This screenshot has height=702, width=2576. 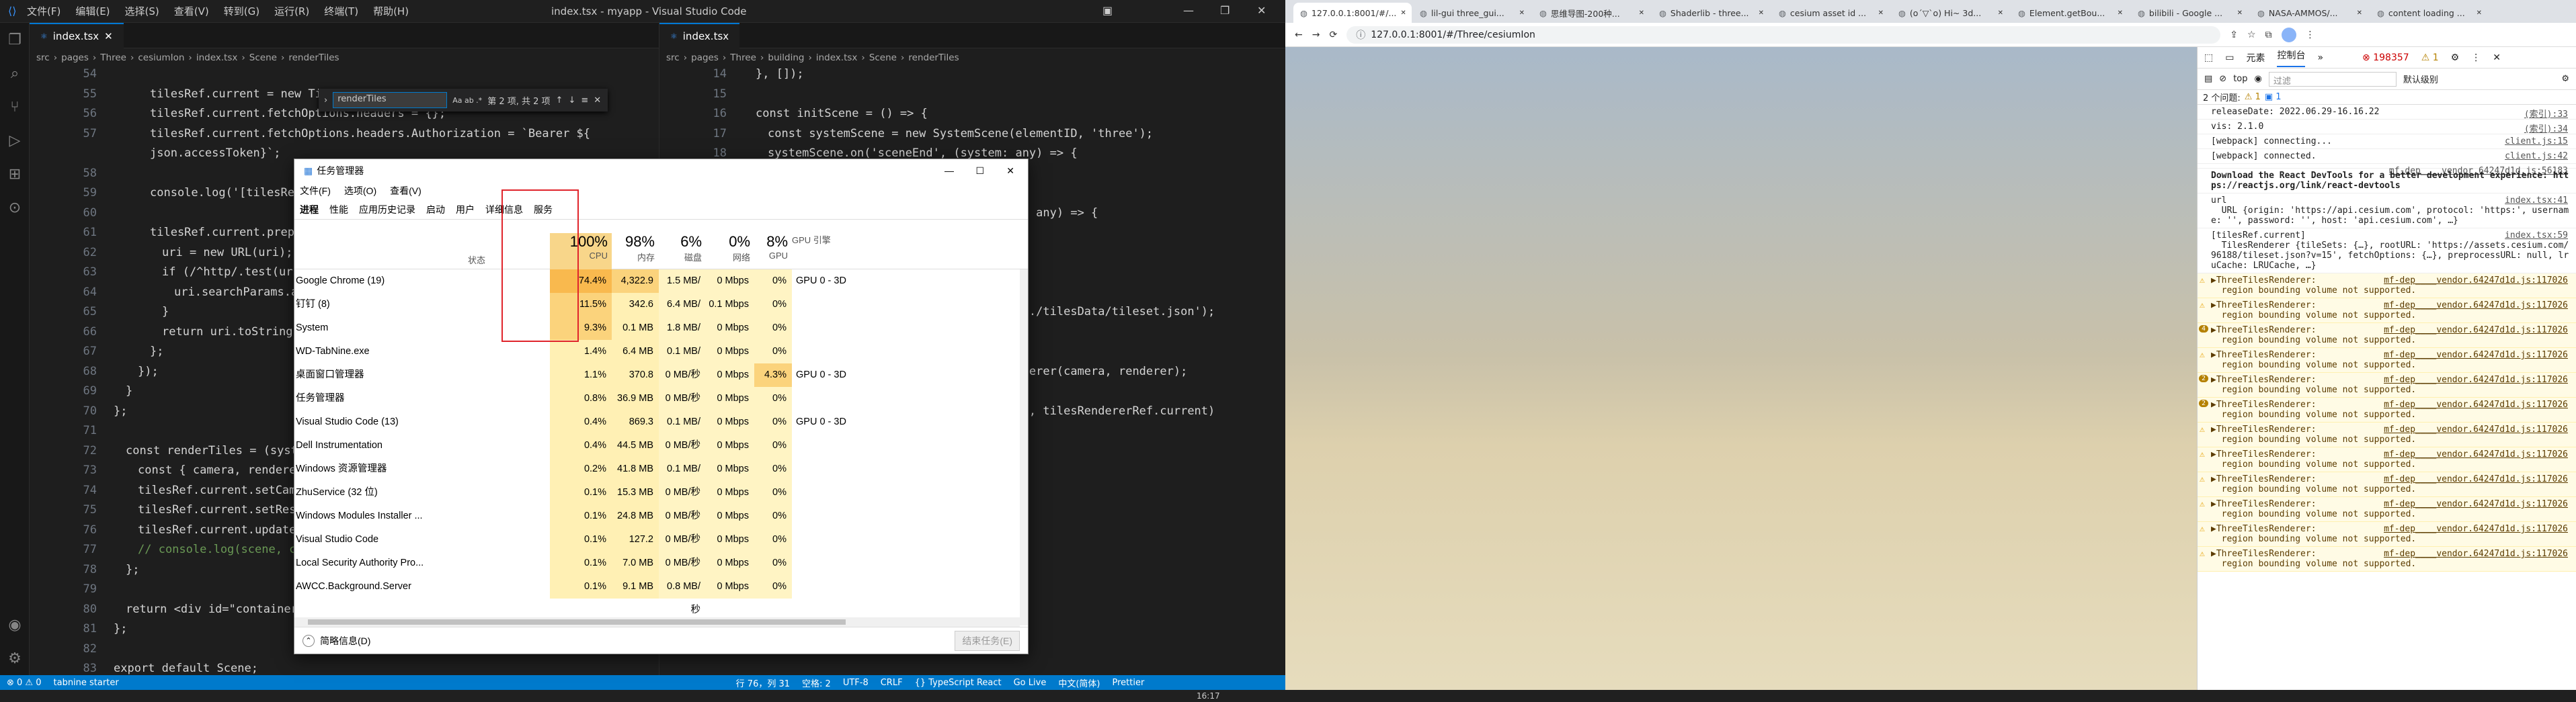 I want to click on breadcrumb-item: src, so click(x=673, y=57).